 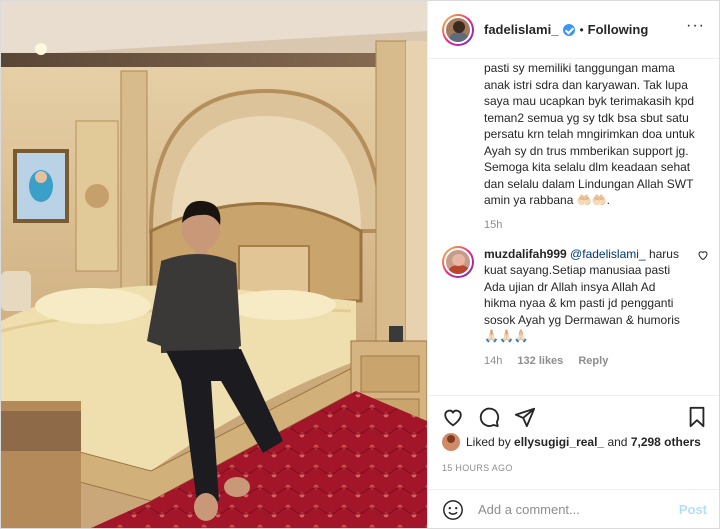 I want to click on action-bar, so click(x=573, y=415).